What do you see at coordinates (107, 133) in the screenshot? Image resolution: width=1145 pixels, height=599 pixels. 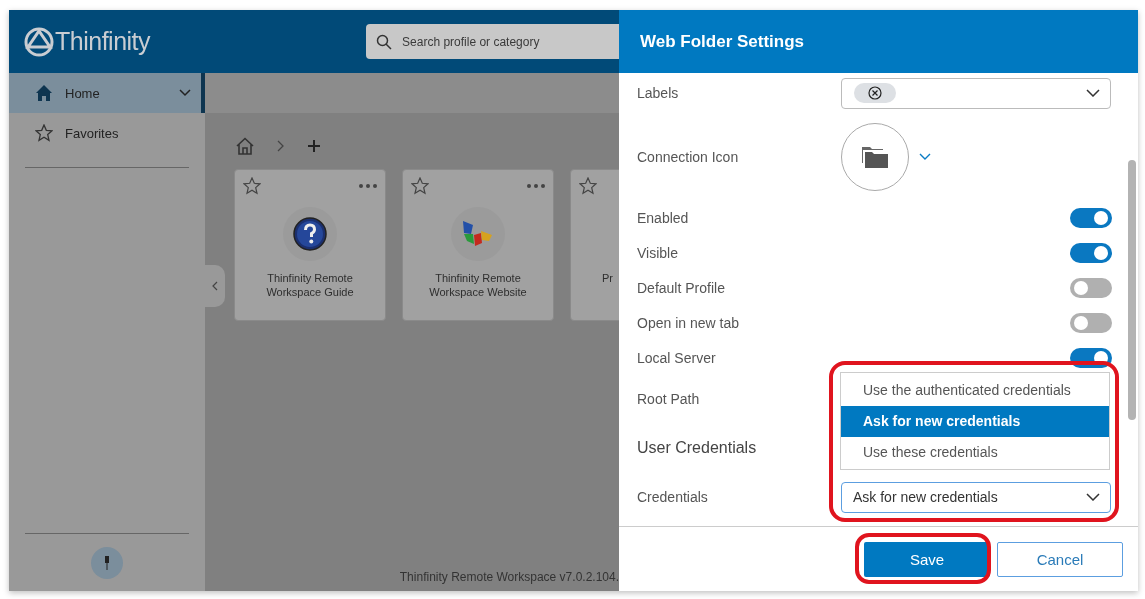 I see `sidebar-item: Favorites` at bounding box center [107, 133].